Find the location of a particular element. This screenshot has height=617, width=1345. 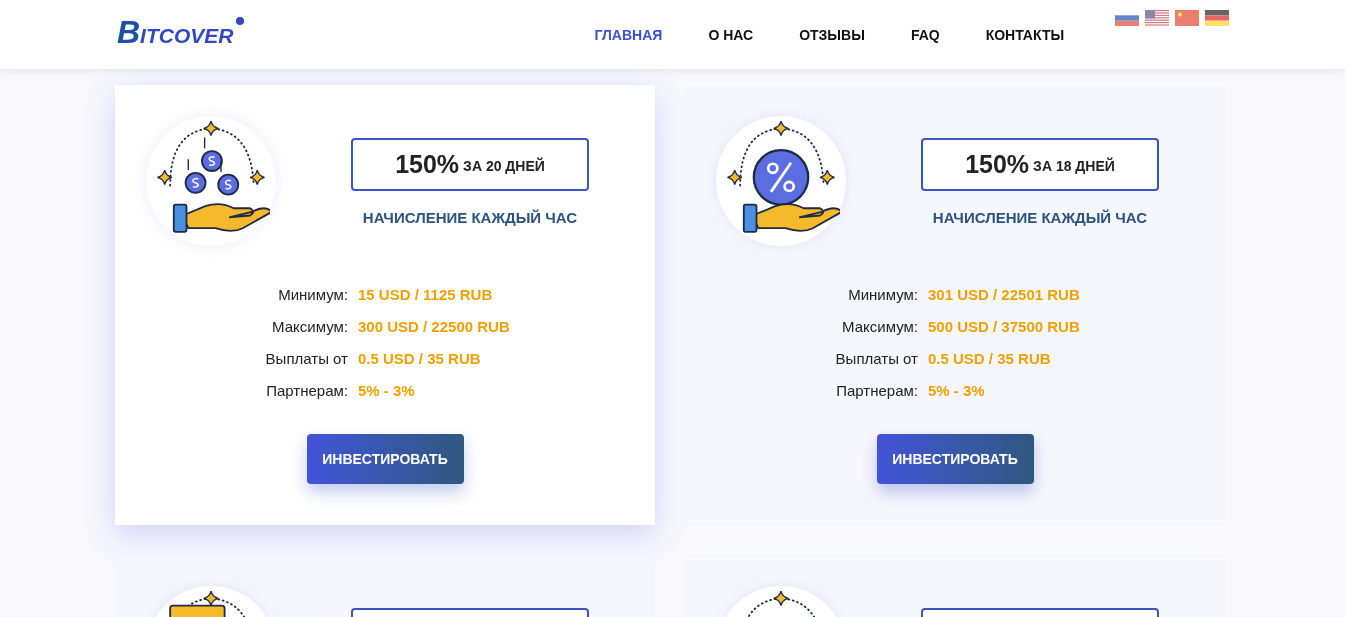

detail-value: 300 USD / 22500 RUB is located at coordinates (434, 327).